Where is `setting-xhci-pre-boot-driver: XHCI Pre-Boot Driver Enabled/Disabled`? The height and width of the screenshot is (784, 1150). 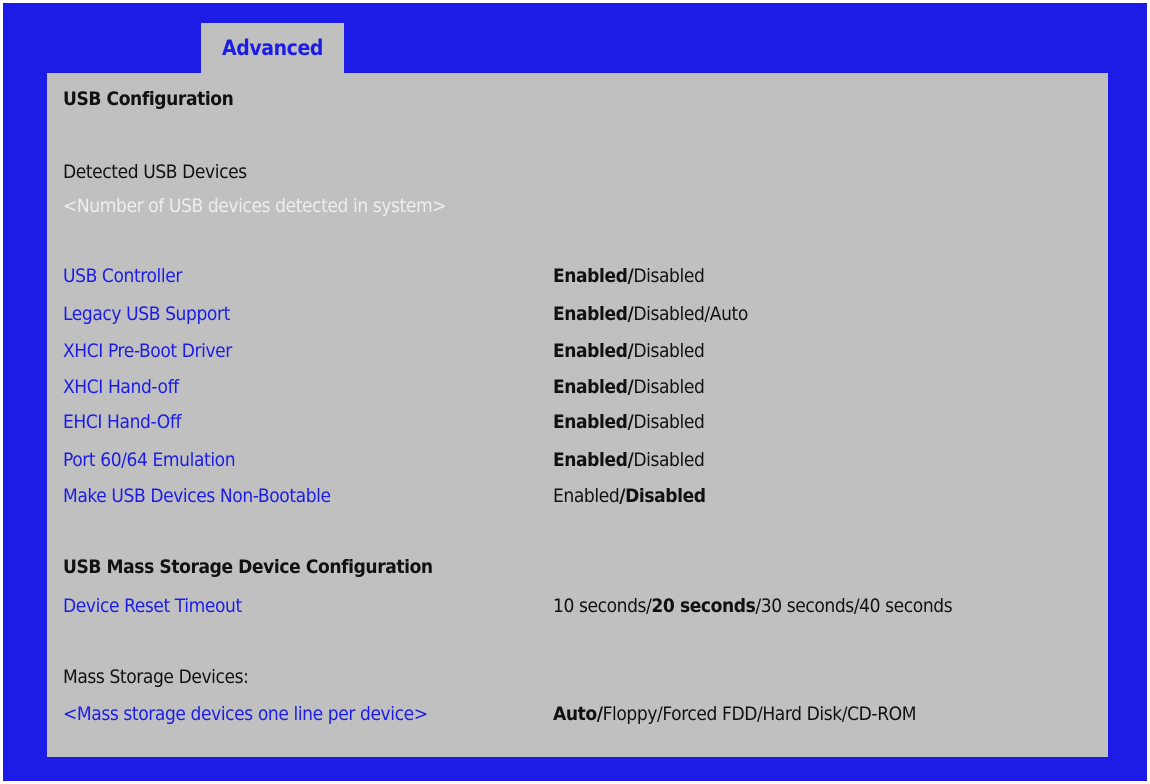
setting-xhci-pre-boot-driver: XHCI Pre-Boot Driver Enabled/Disabled is located at coordinates (577, 351).